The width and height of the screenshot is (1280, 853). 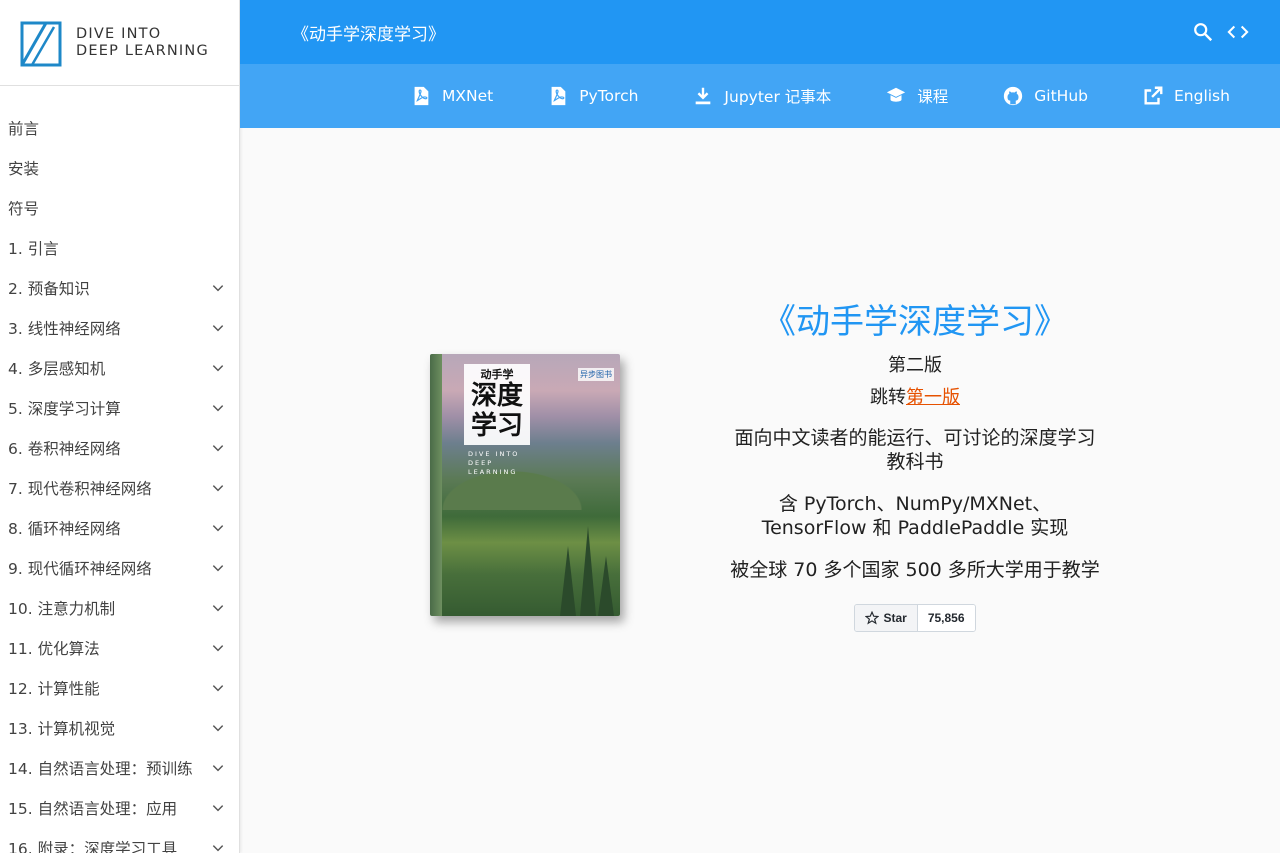 I want to click on sidebar-item: 1. 引言, so click(x=119, y=248).